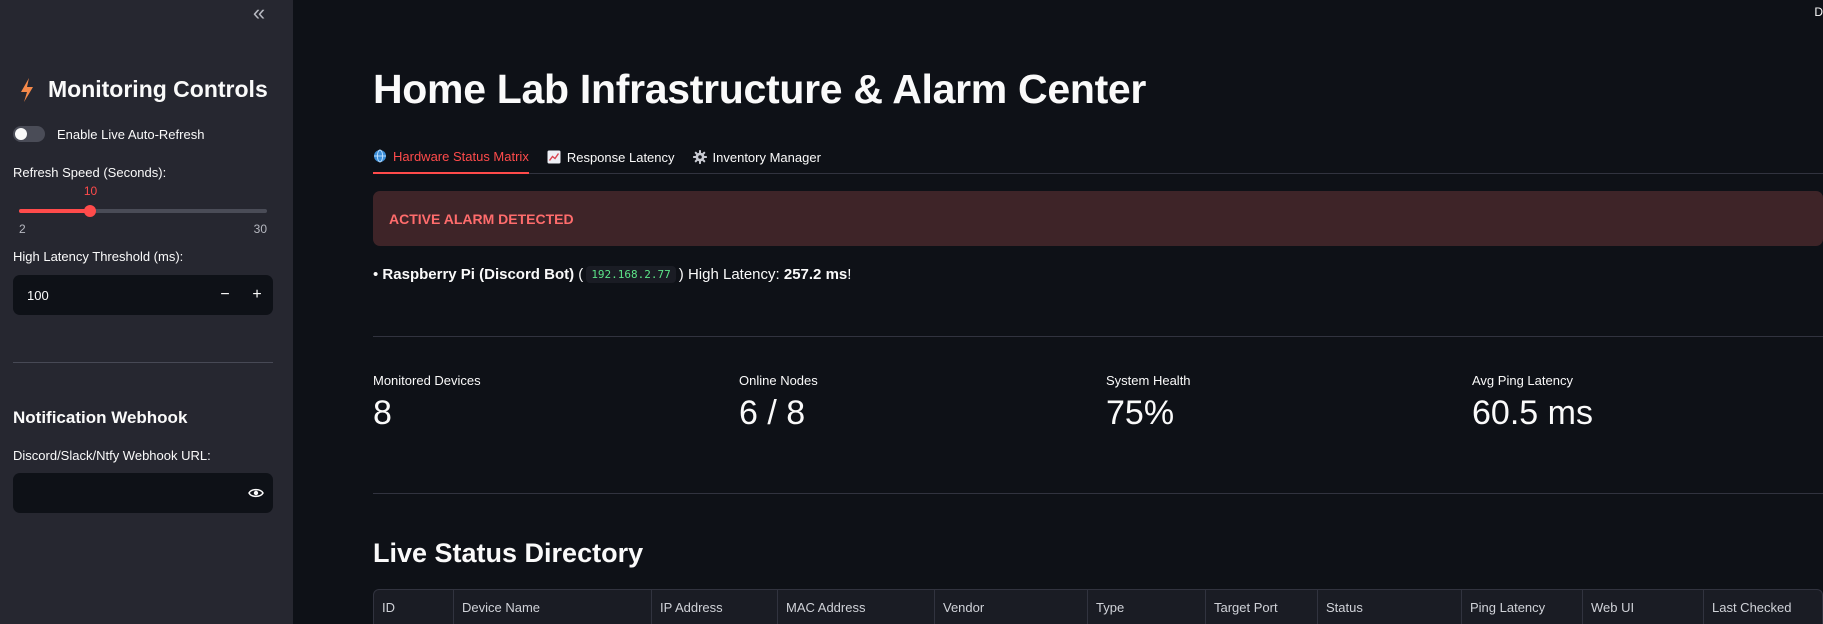 Image resolution: width=1823 pixels, height=624 pixels. Describe the element at coordinates (158, 89) in the screenshot. I see `sidebar-title-text: Monitoring Controls` at that location.